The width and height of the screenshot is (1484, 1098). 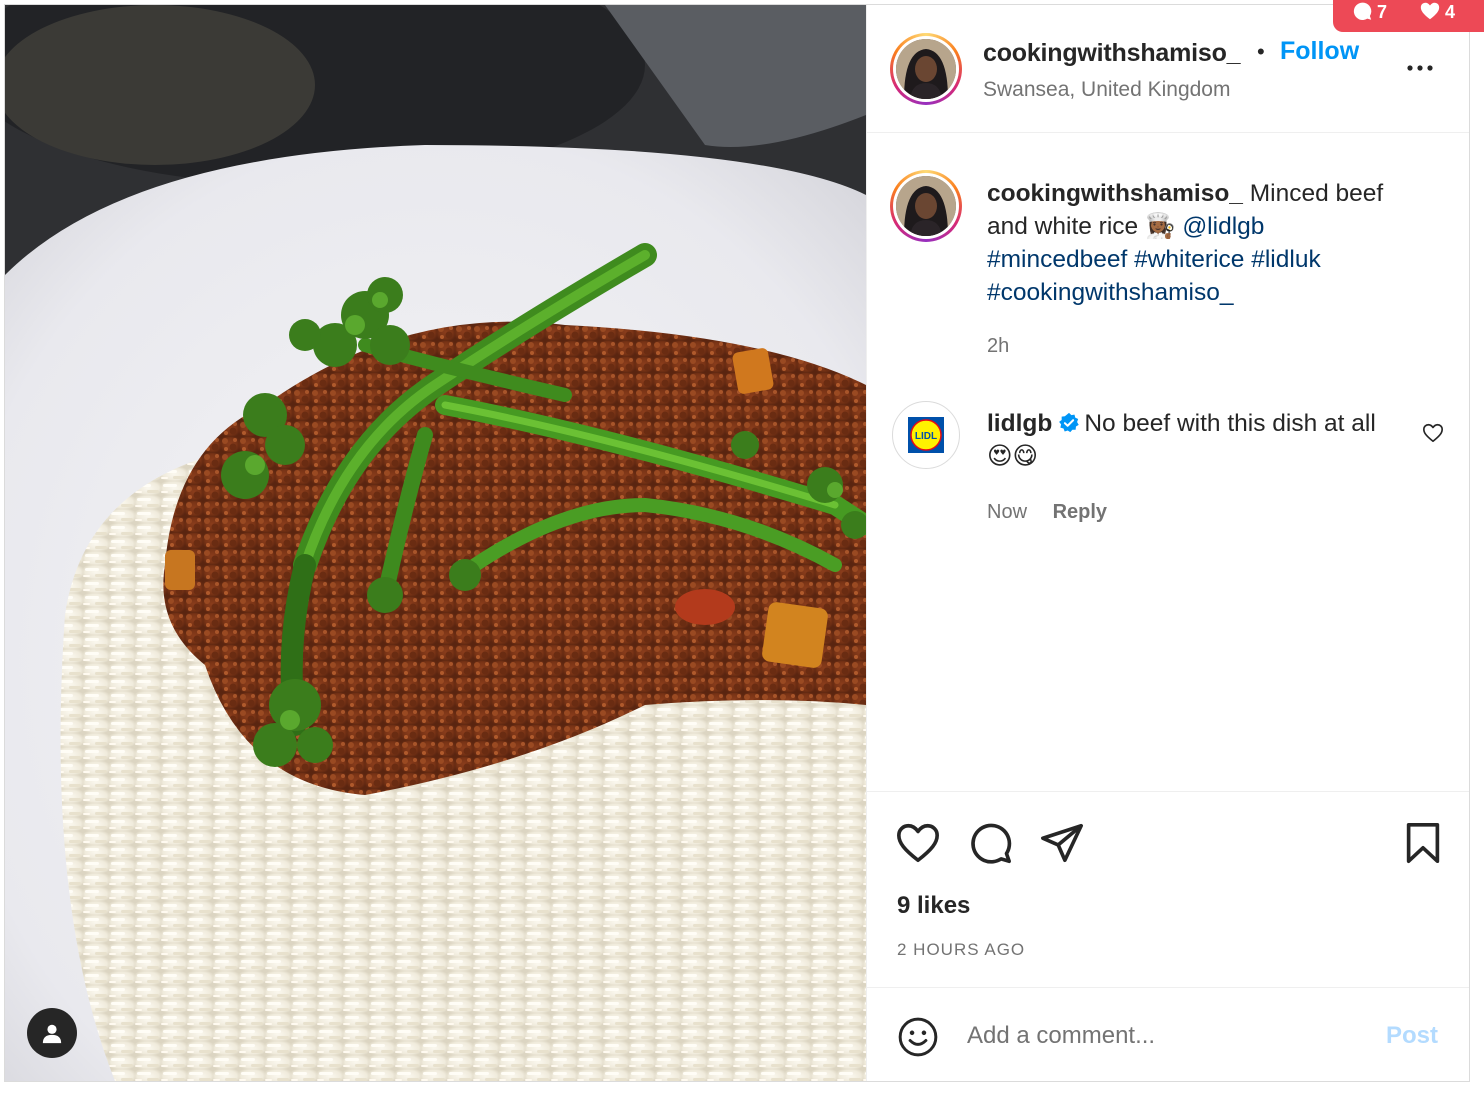 What do you see at coordinates (990, 843) in the screenshot?
I see `comment-icon` at bounding box center [990, 843].